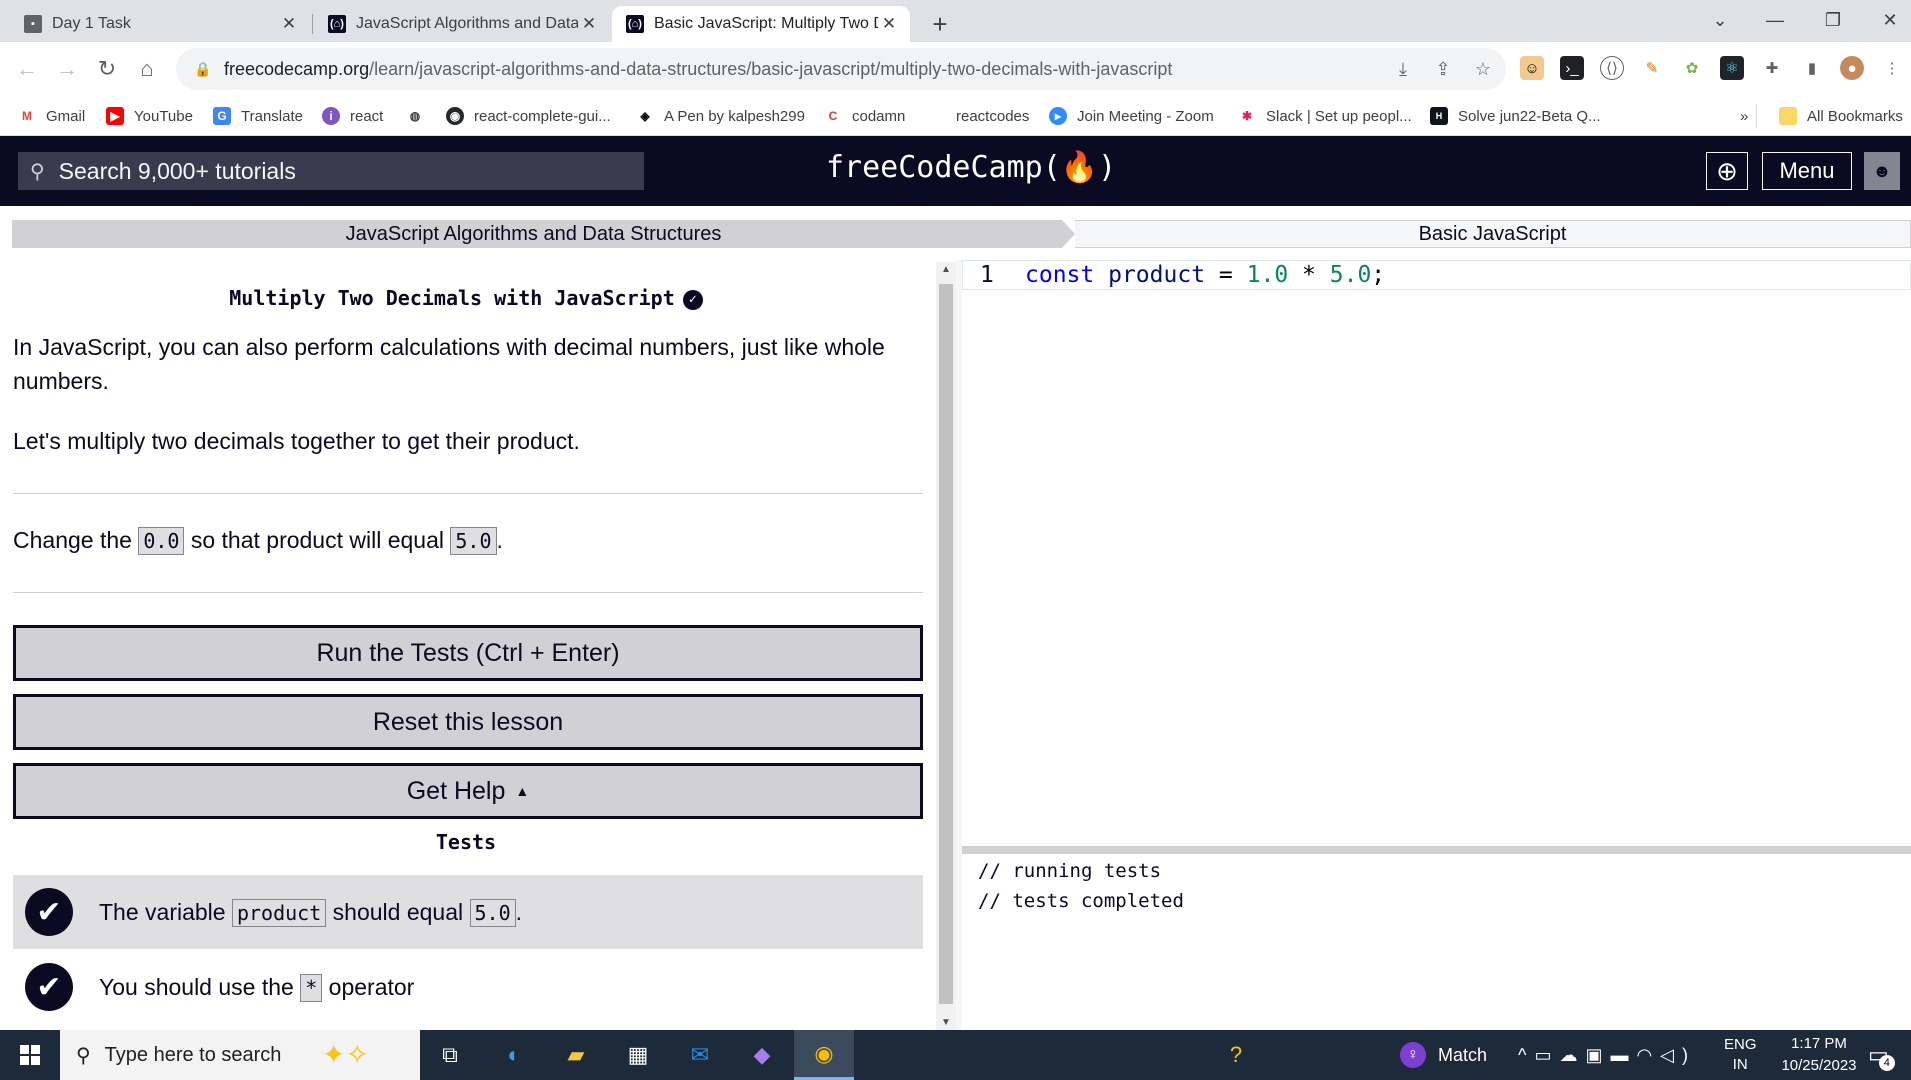 The height and width of the screenshot is (1080, 1911). I want to click on reload-button: ↻, so click(107, 69).